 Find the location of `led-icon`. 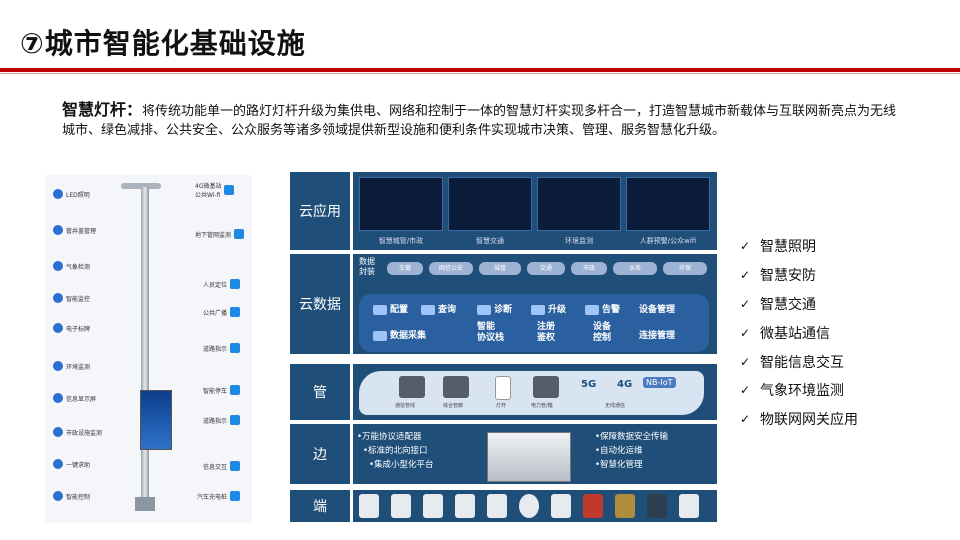

led-icon is located at coordinates (58, 194).